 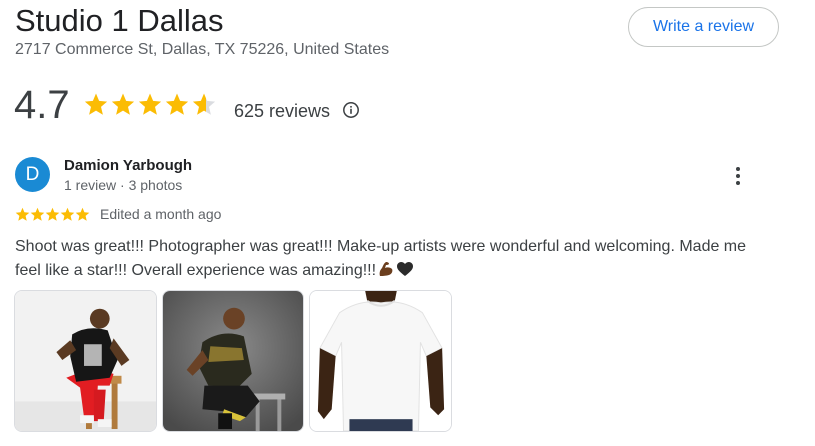 What do you see at coordinates (351, 110) in the screenshot?
I see `info-icon` at bounding box center [351, 110].